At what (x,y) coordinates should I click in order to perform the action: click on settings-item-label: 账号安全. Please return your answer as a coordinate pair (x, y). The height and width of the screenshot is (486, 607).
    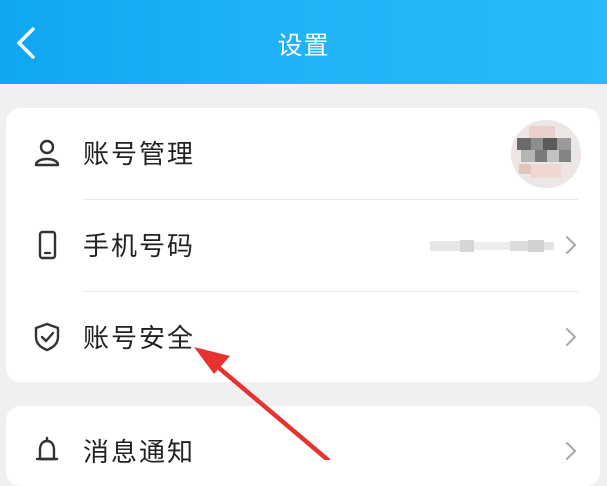
    Looking at the image, I should click on (139, 339).